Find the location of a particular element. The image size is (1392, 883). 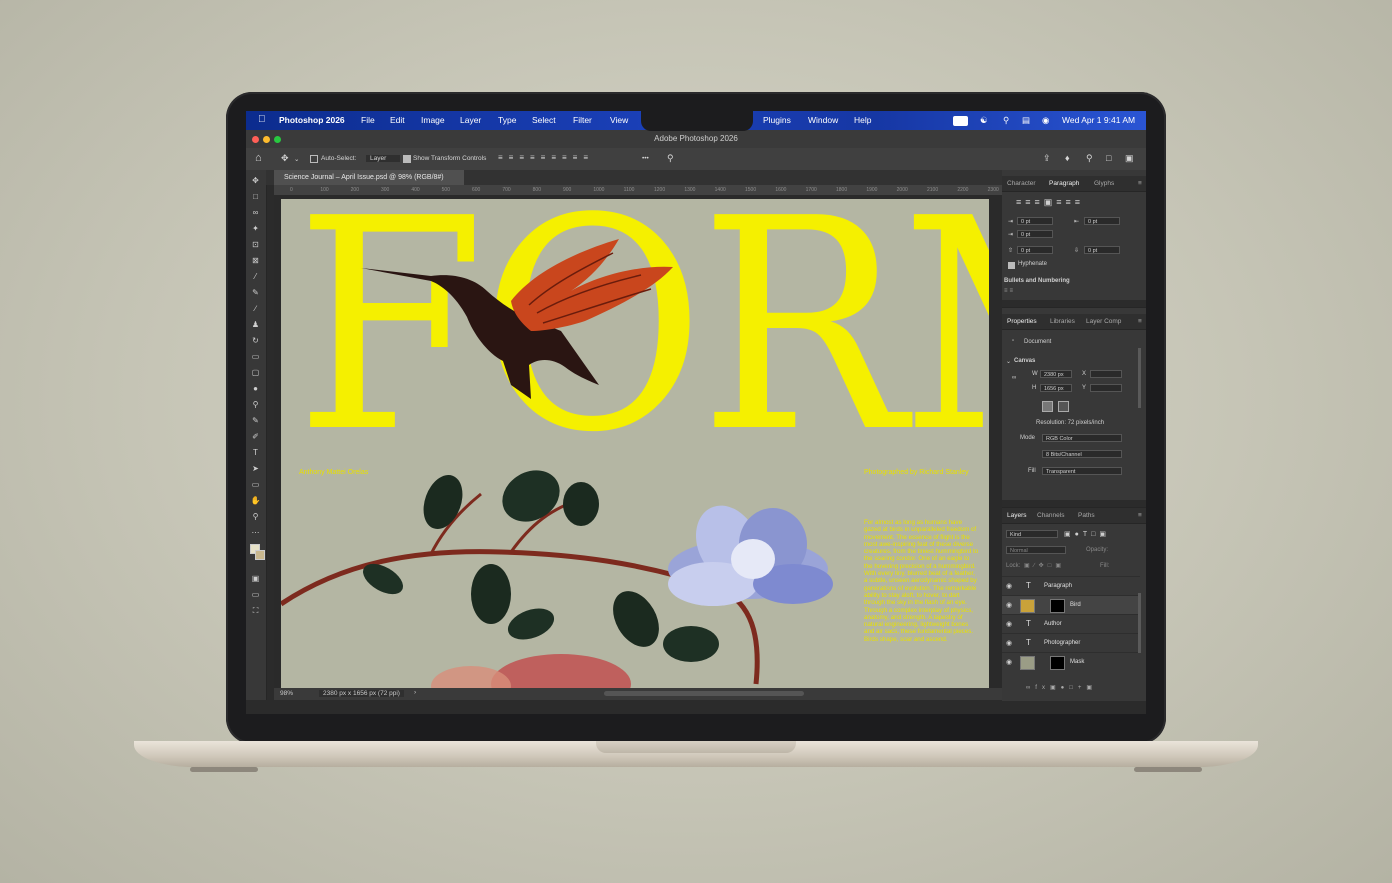

tab-layer-comp: Layer Comp is located at coordinates (1103, 321).